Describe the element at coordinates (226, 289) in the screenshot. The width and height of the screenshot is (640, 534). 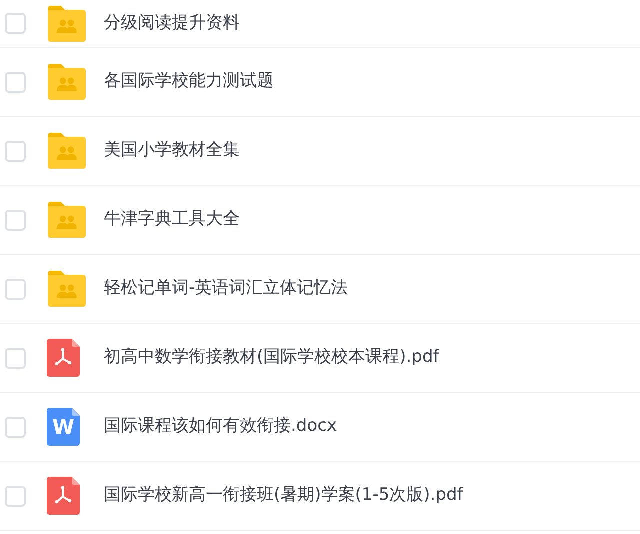
I see `file-name: 轻松记单词-英语词汇立体记忆法` at that location.